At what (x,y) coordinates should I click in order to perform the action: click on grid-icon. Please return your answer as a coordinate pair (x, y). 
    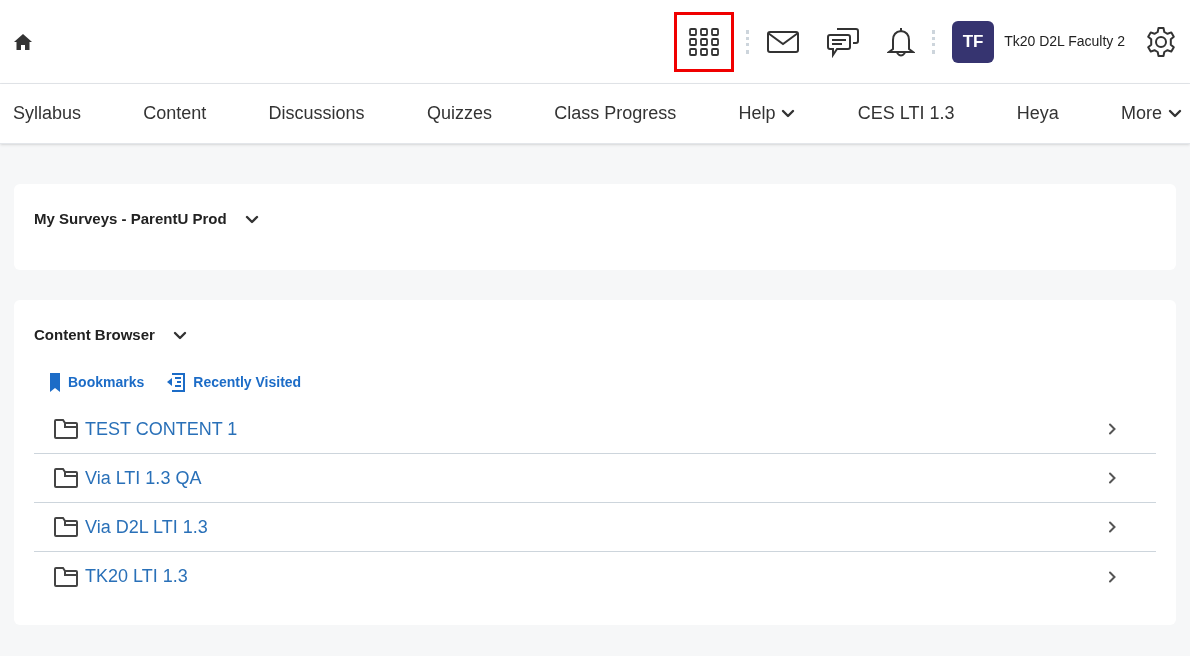
    Looking at the image, I should click on (704, 41).